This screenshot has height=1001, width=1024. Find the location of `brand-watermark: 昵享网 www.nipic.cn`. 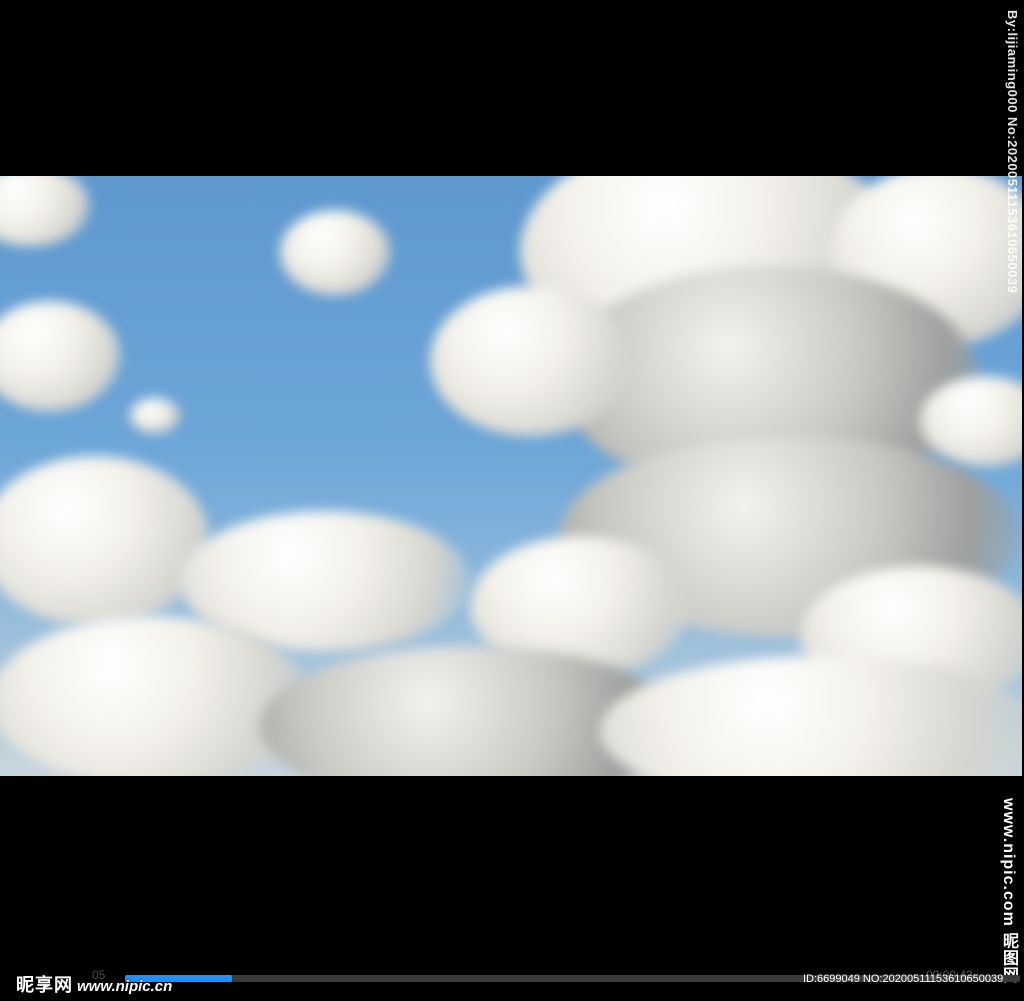

brand-watermark: 昵享网 www.nipic.cn is located at coordinates (94, 984).